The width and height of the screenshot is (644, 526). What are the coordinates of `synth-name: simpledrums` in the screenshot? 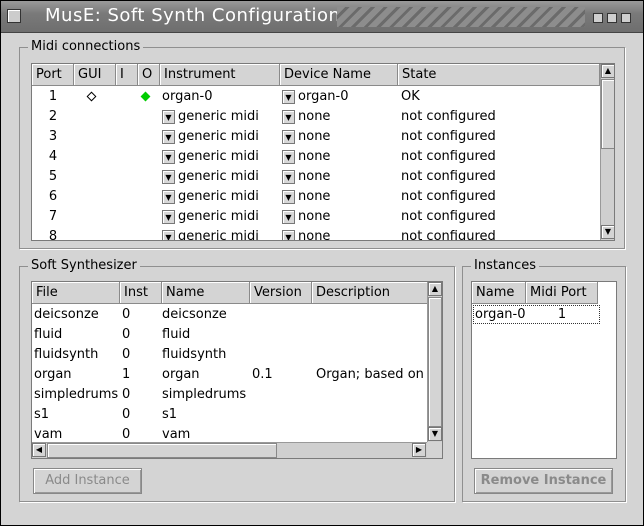 It's located at (206, 395).